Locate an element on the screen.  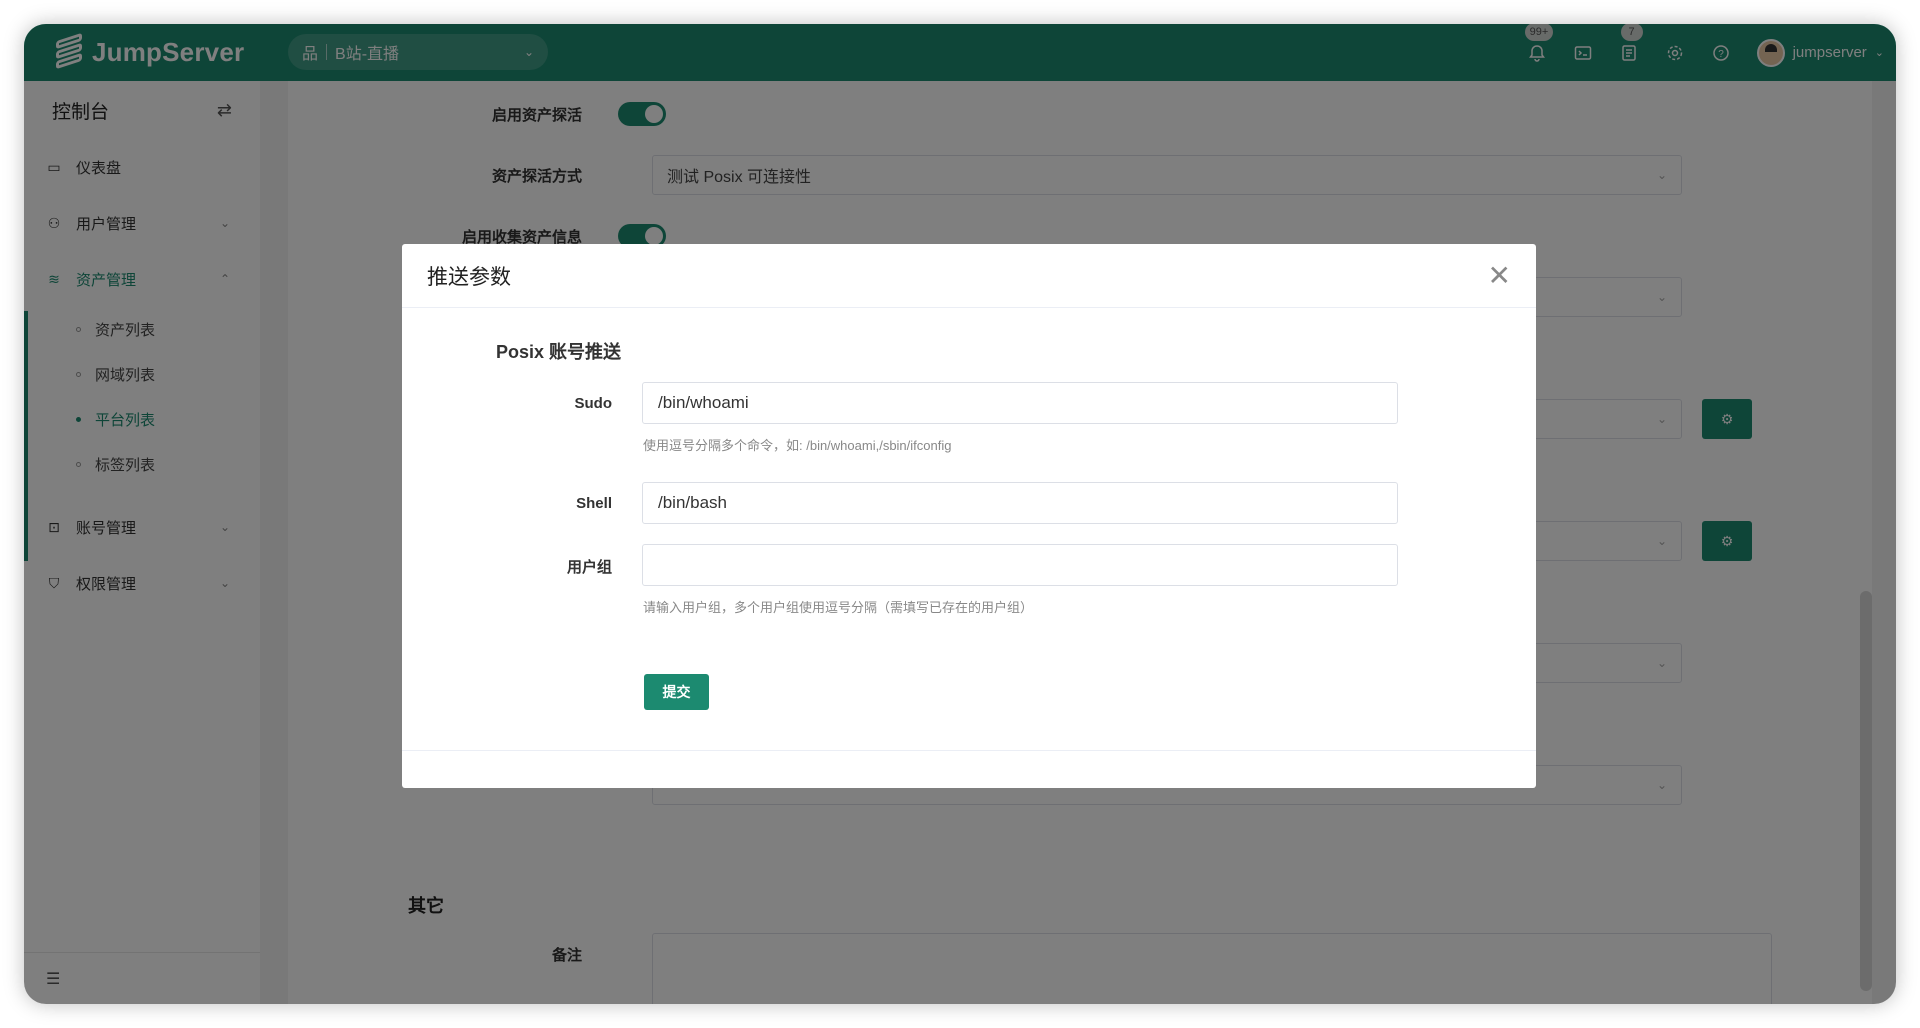
groups-help-text: 请输入用户组，多个用户组使用逗号分隔（需填写已存在的用户组） is located at coordinates (838, 607).